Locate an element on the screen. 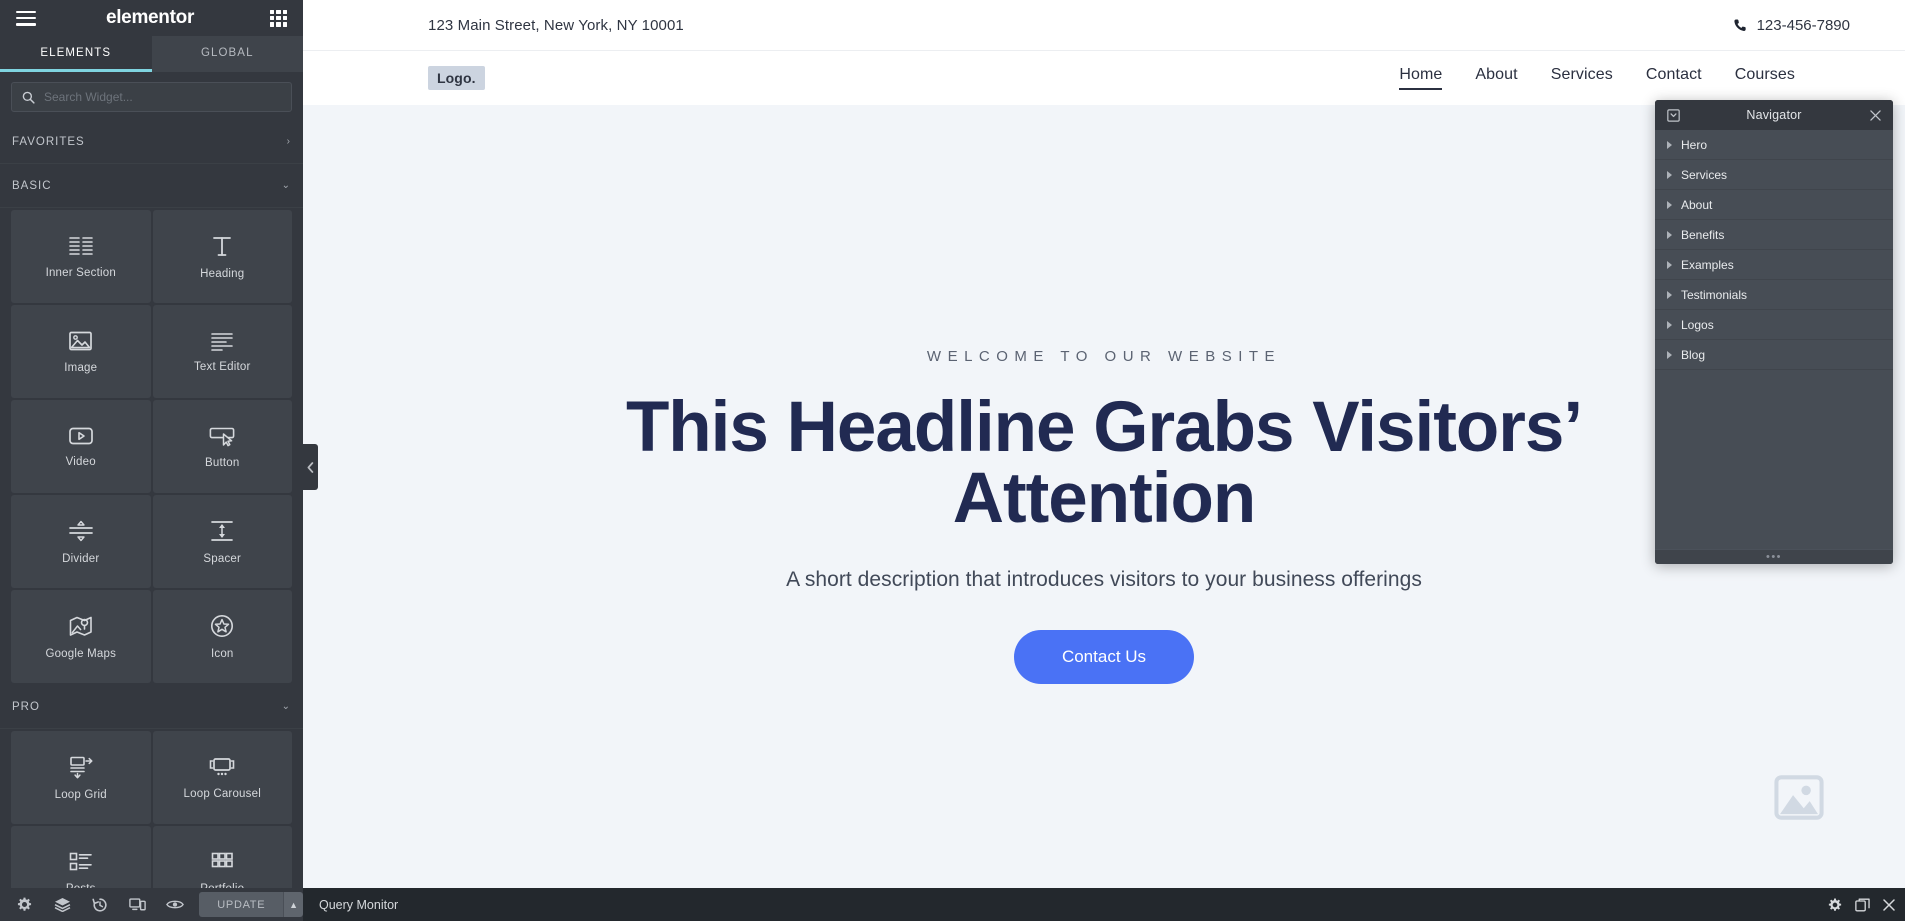  widget-image: Image is located at coordinates (81, 351).